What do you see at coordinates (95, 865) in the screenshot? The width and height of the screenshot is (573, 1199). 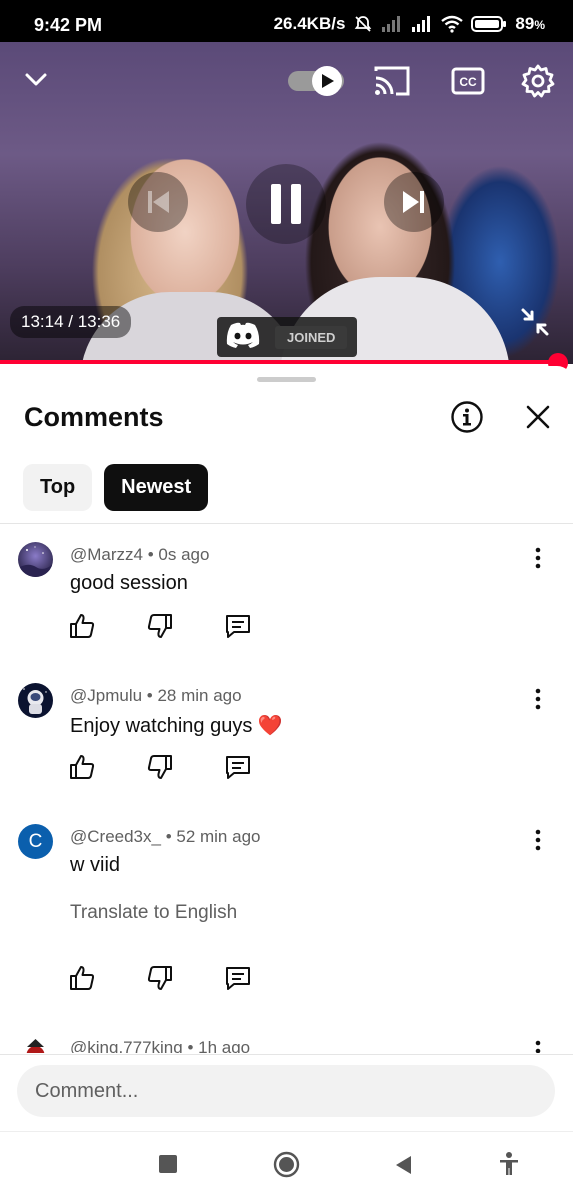 I see `comment-text: w viid` at bounding box center [95, 865].